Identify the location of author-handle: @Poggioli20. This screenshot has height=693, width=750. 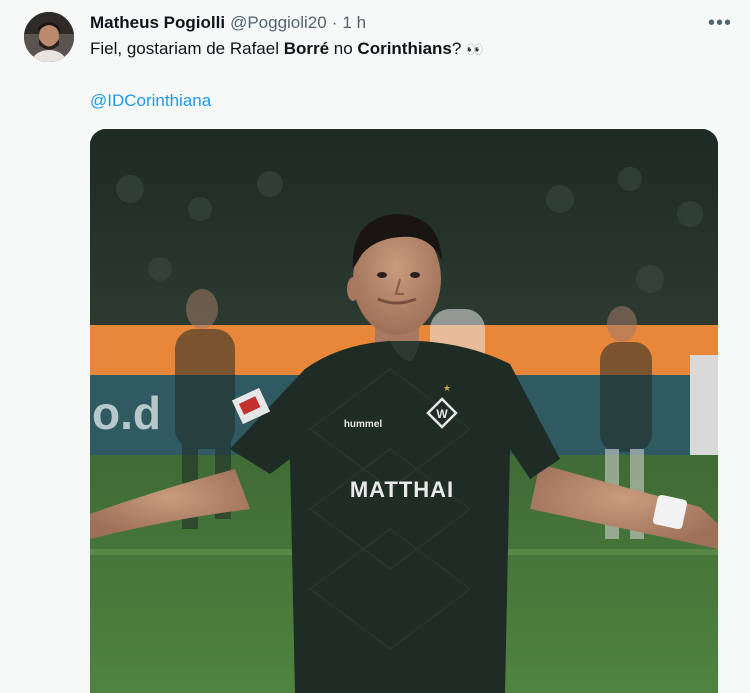
(278, 23).